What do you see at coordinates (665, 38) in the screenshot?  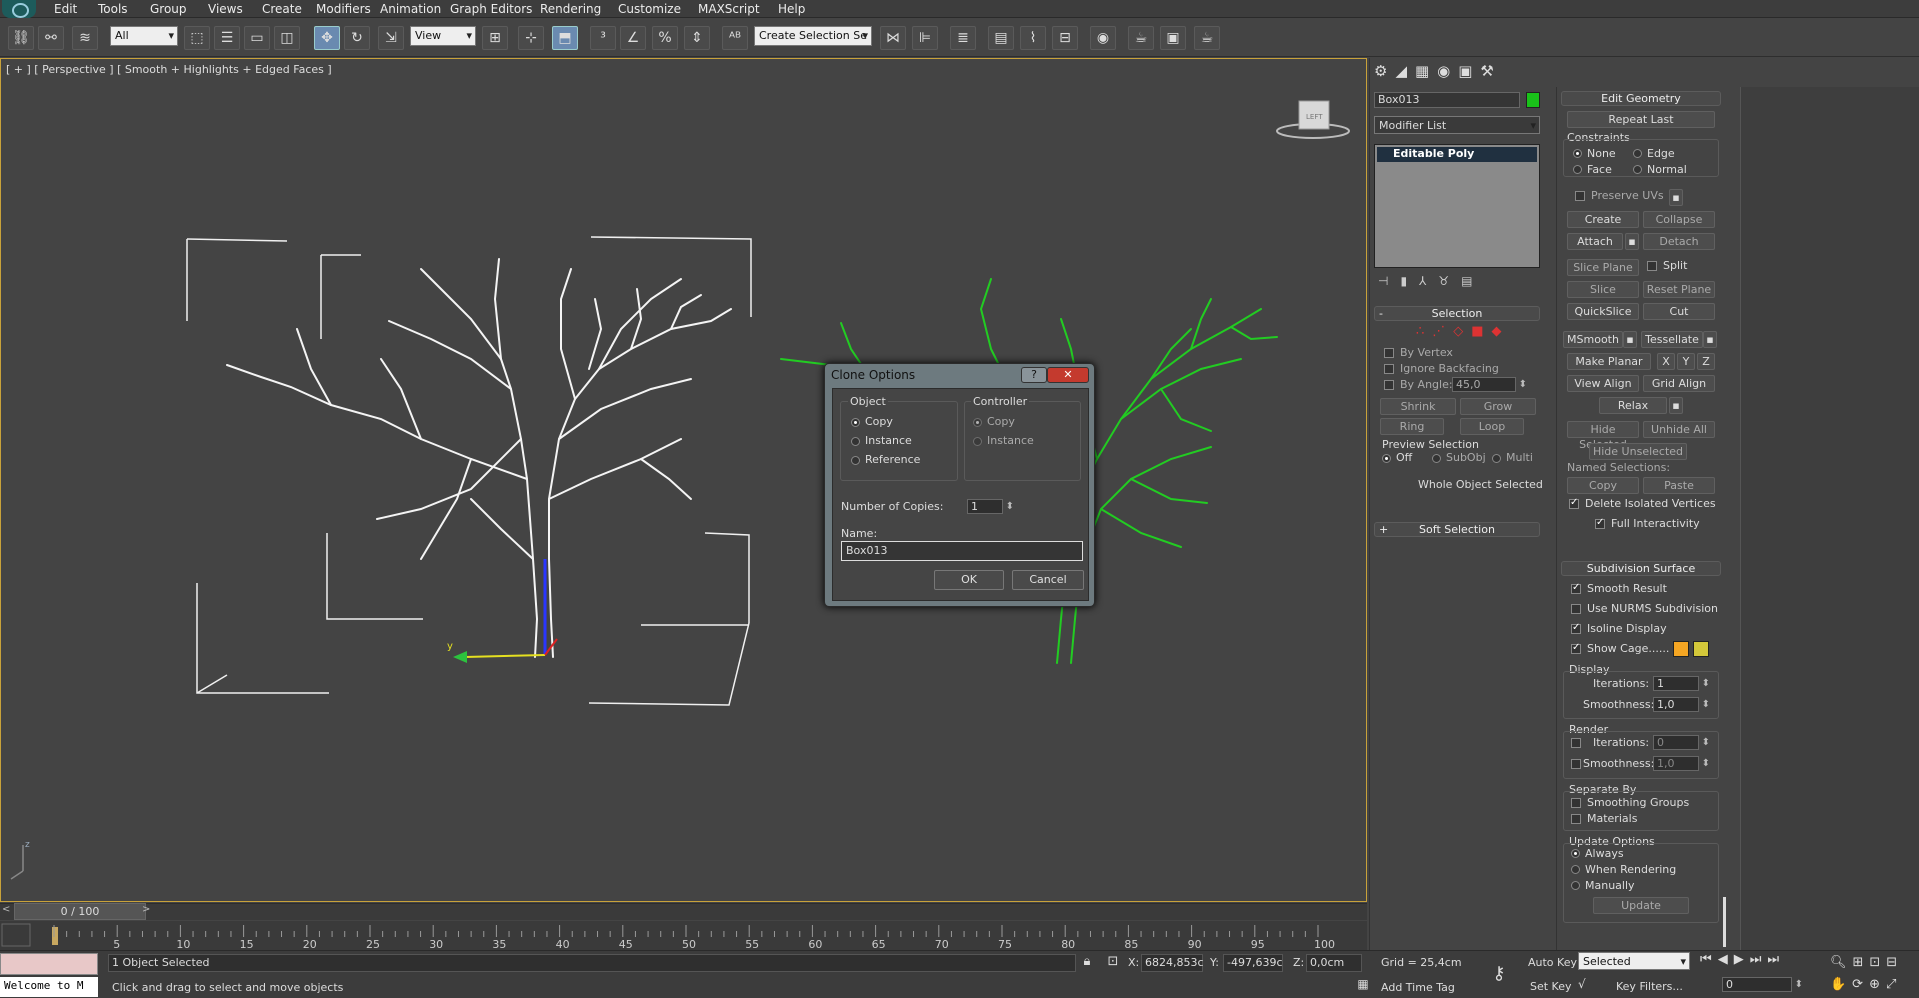 I see `percent-snap-icon: %` at bounding box center [665, 38].